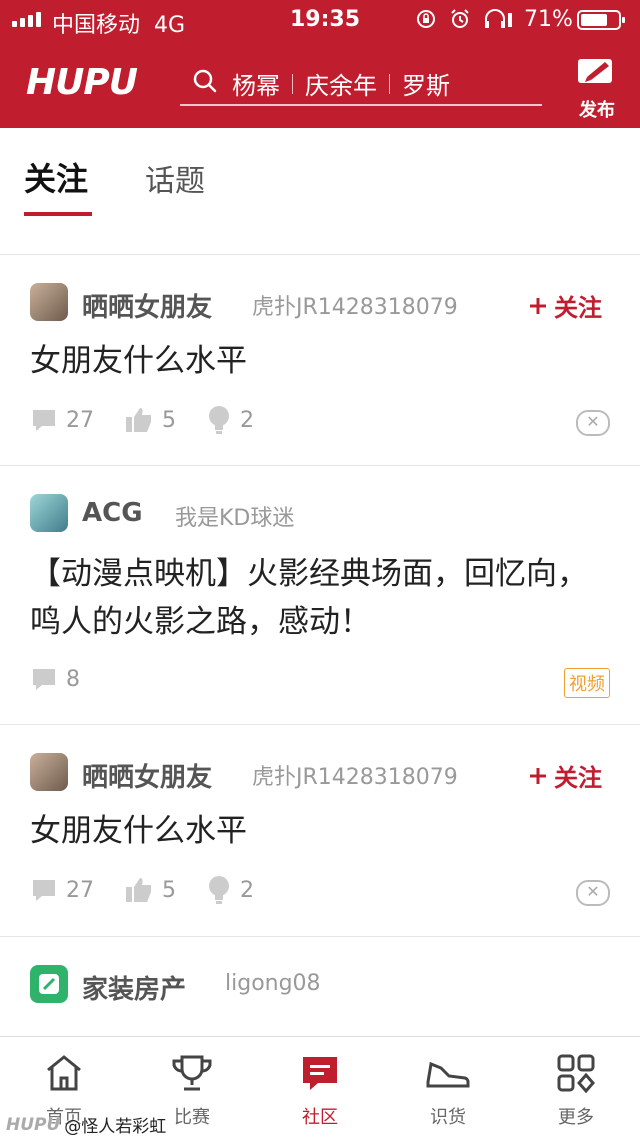 This screenshot has height=1137, width=640. What do you see at coordinates (112, 513) in the screenshot?
I see `board-name: ACG` at bounding box center [112, 513].